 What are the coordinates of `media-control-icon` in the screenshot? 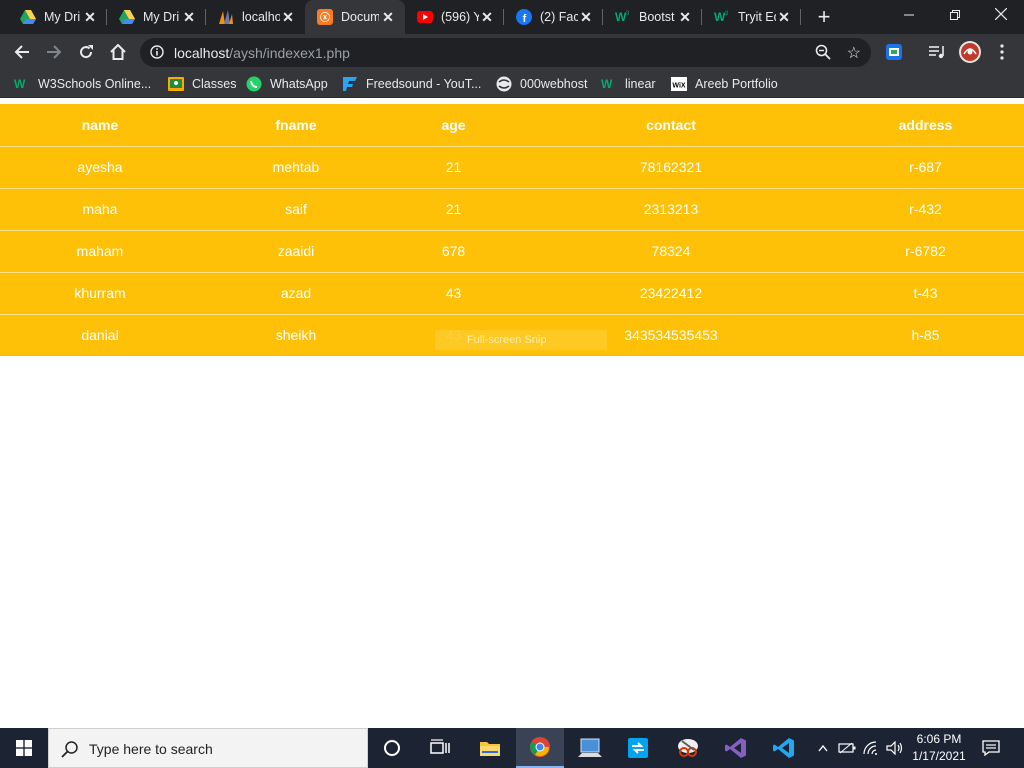 It's located at (937, 52).